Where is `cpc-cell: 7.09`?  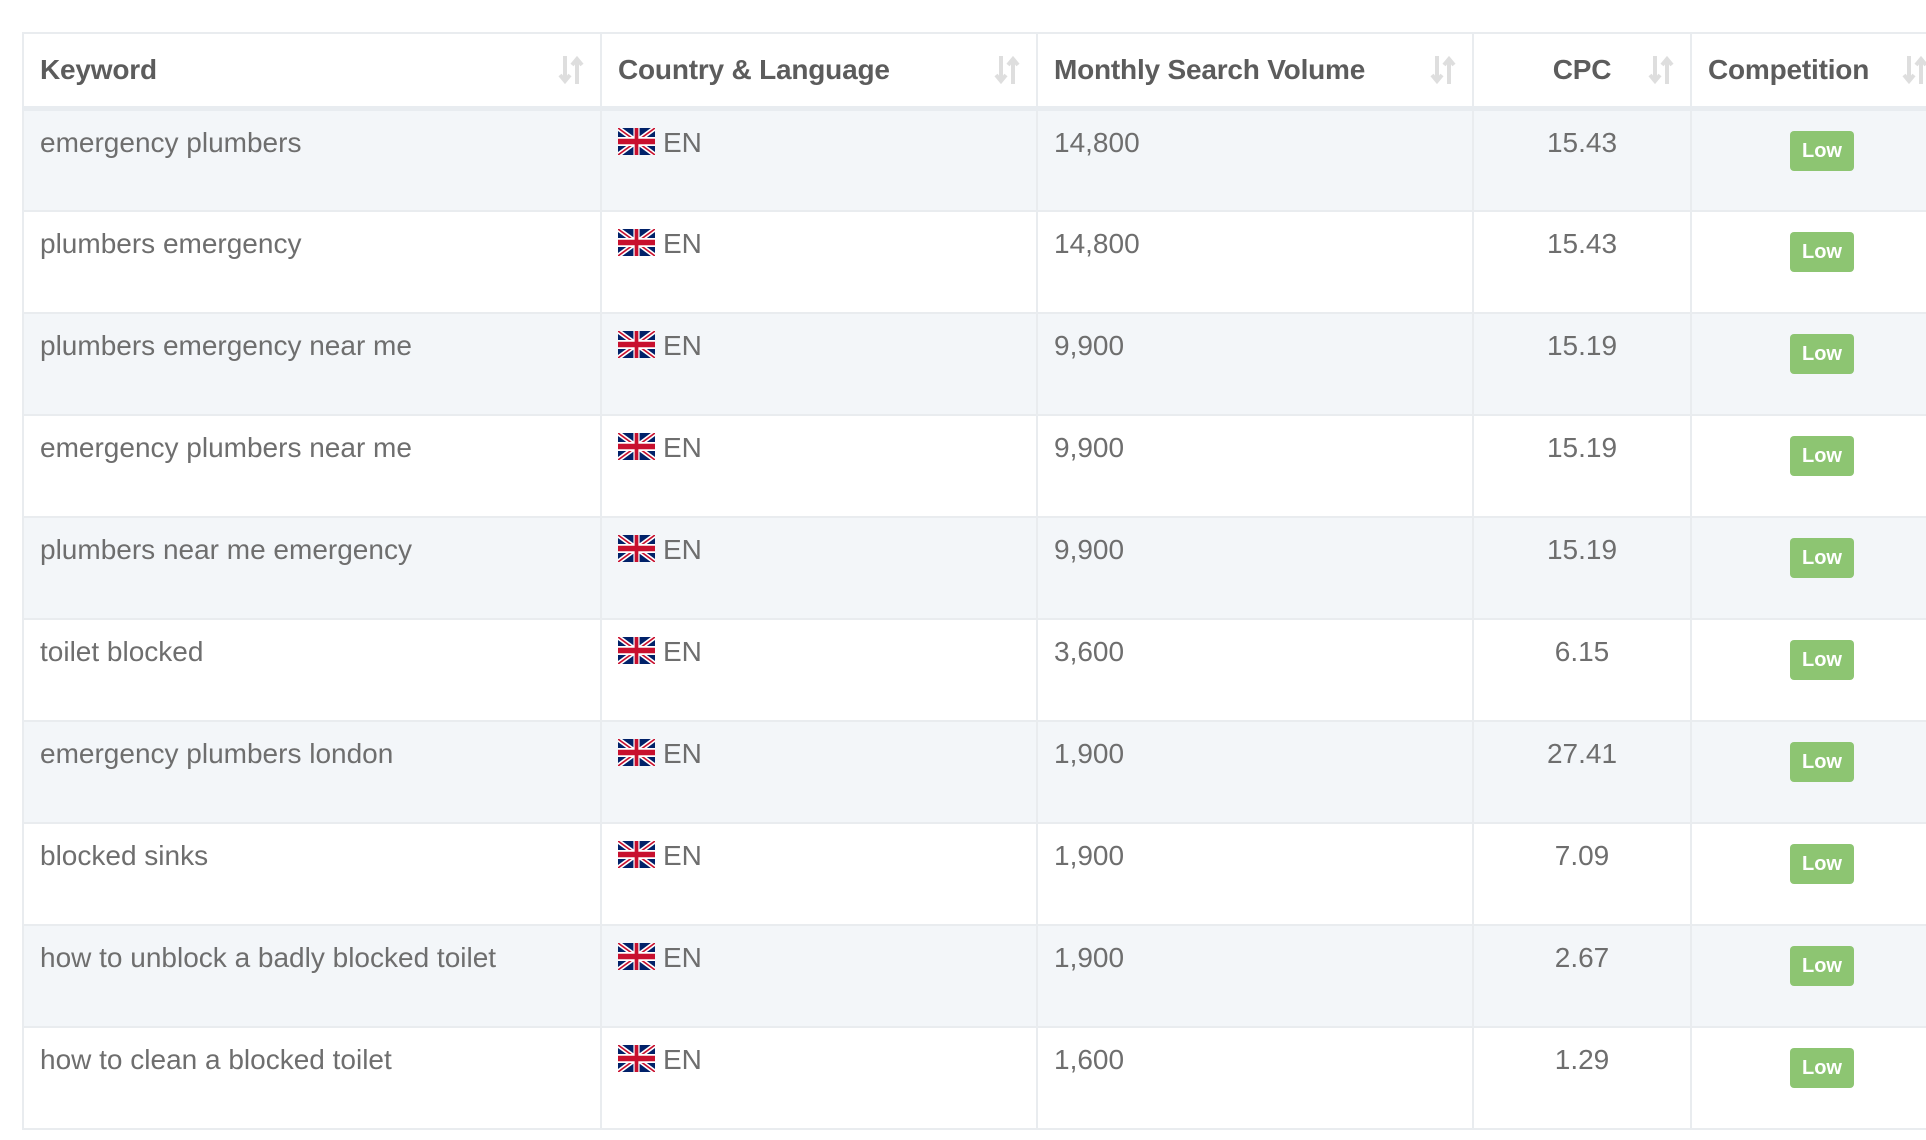 cpc-cell: 7.09 is located at coordinates (1582, 874).